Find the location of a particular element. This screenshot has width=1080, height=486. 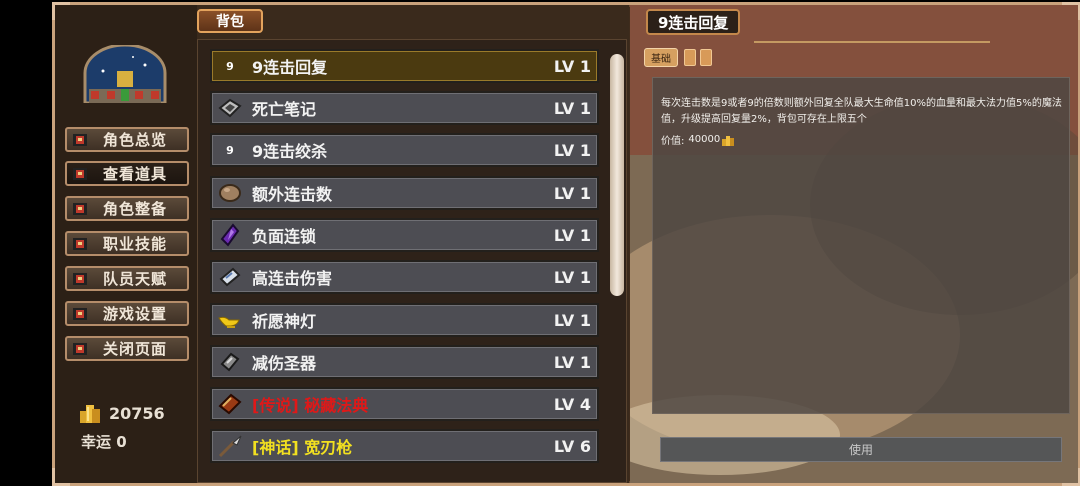

item-name: 9连击回复 is located at coordinates (290, 67).